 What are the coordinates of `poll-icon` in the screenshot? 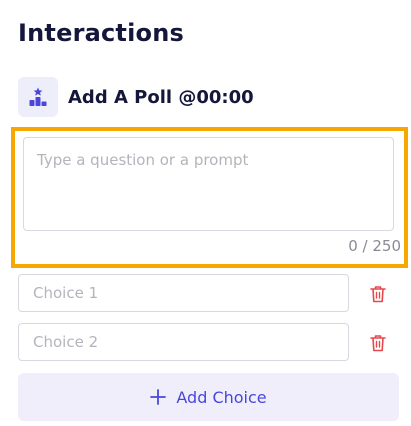 It's located at (38, 97).